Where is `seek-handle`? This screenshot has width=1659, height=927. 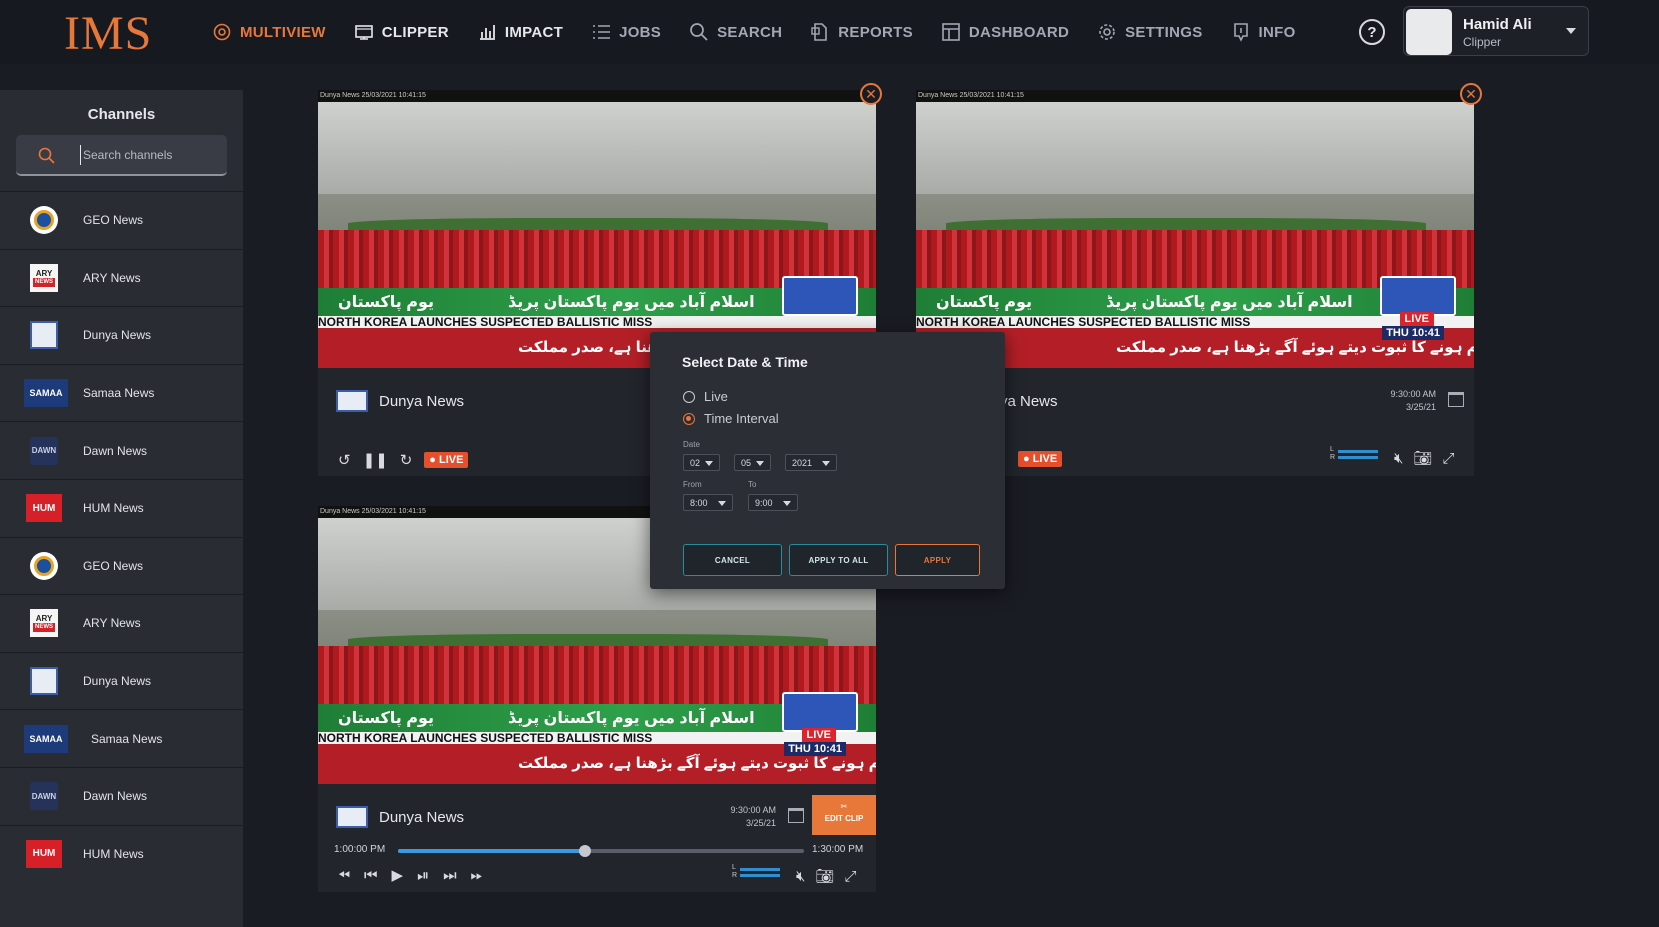
seek-handle is located at coordinates (584, 851).